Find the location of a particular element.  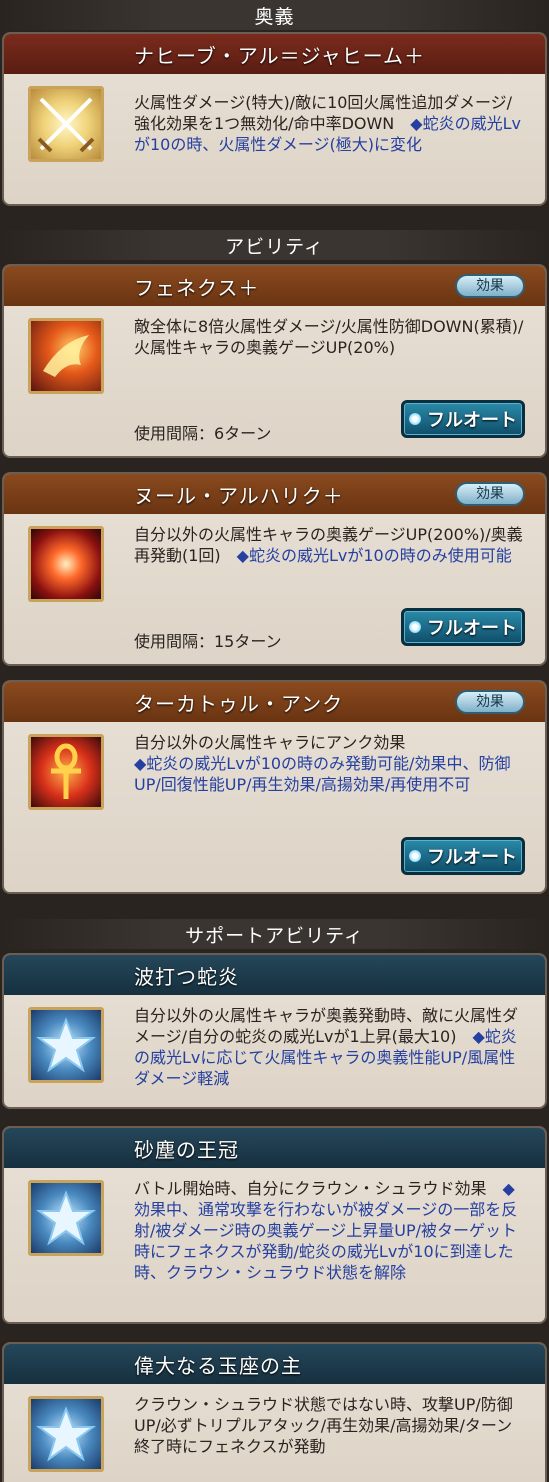

section-title: 奥義 is located at coordinates (274, 16).